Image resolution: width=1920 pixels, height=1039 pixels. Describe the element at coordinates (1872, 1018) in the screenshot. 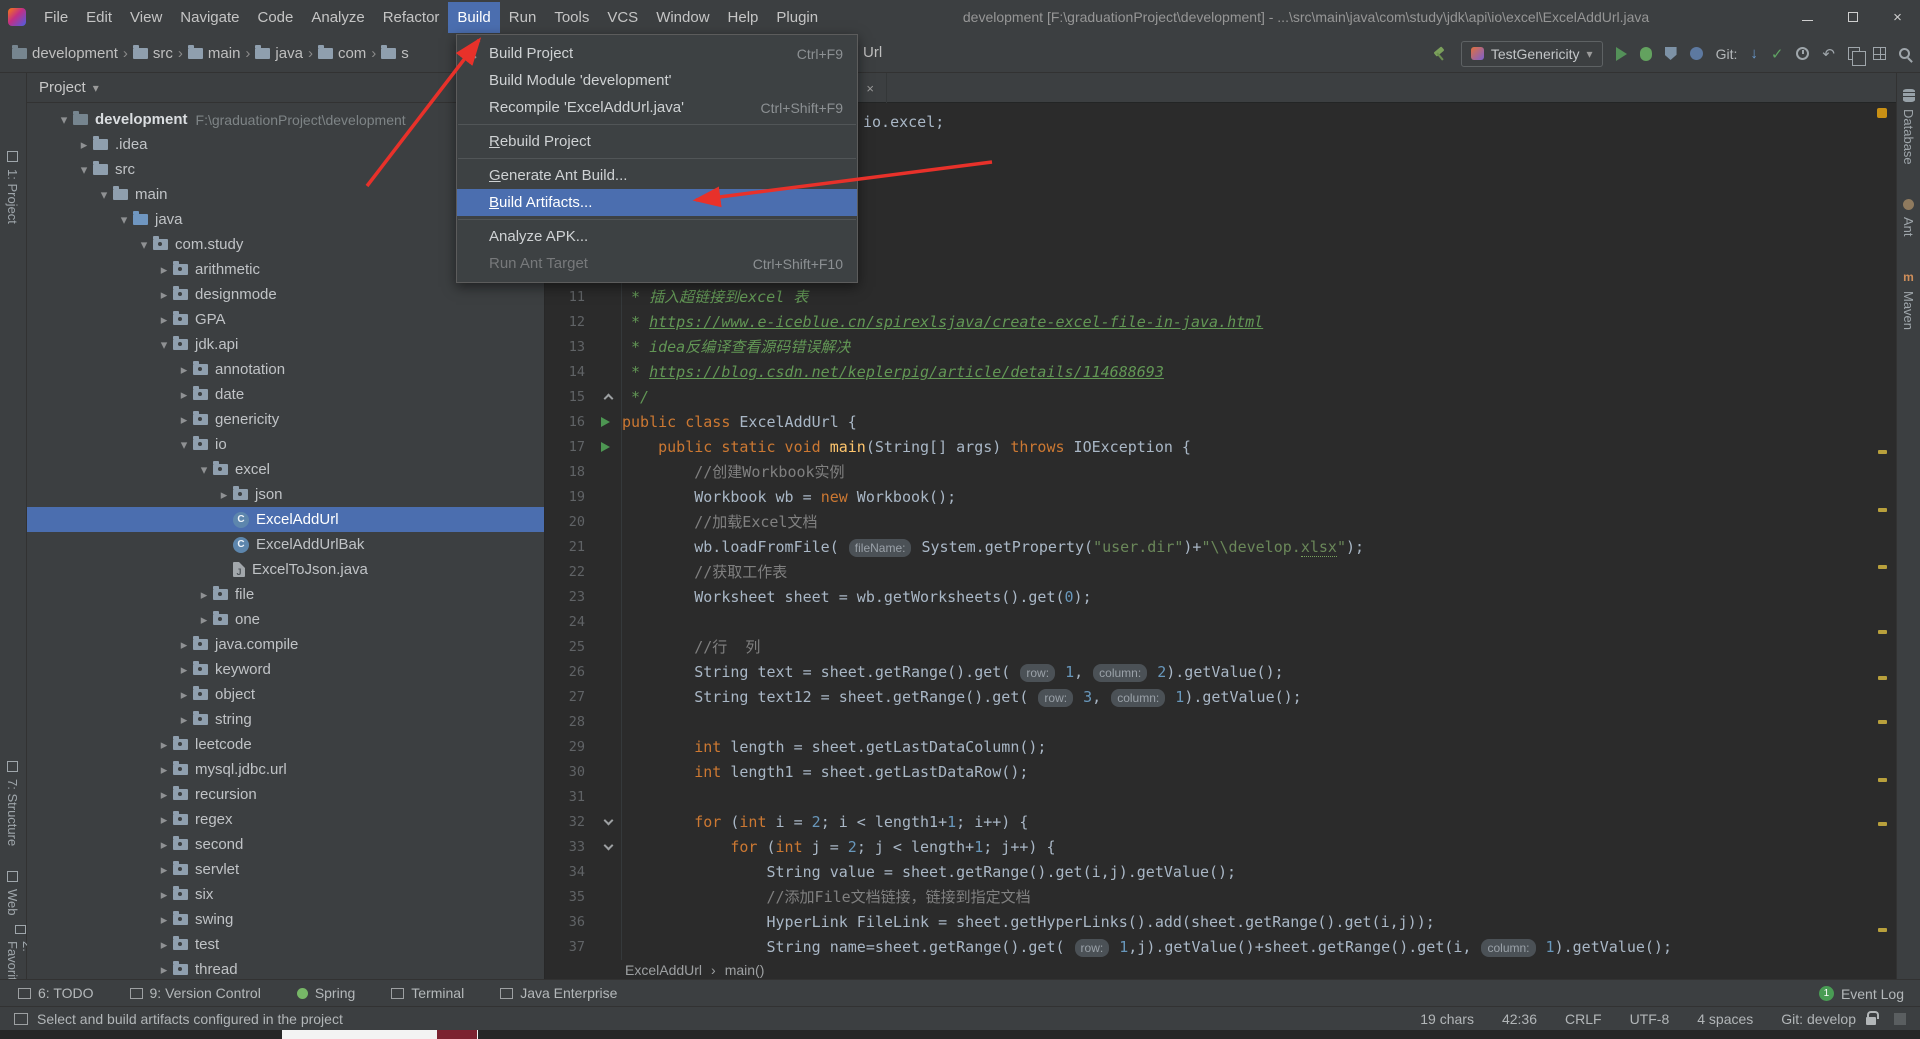

I see `lock-icon` at that location.